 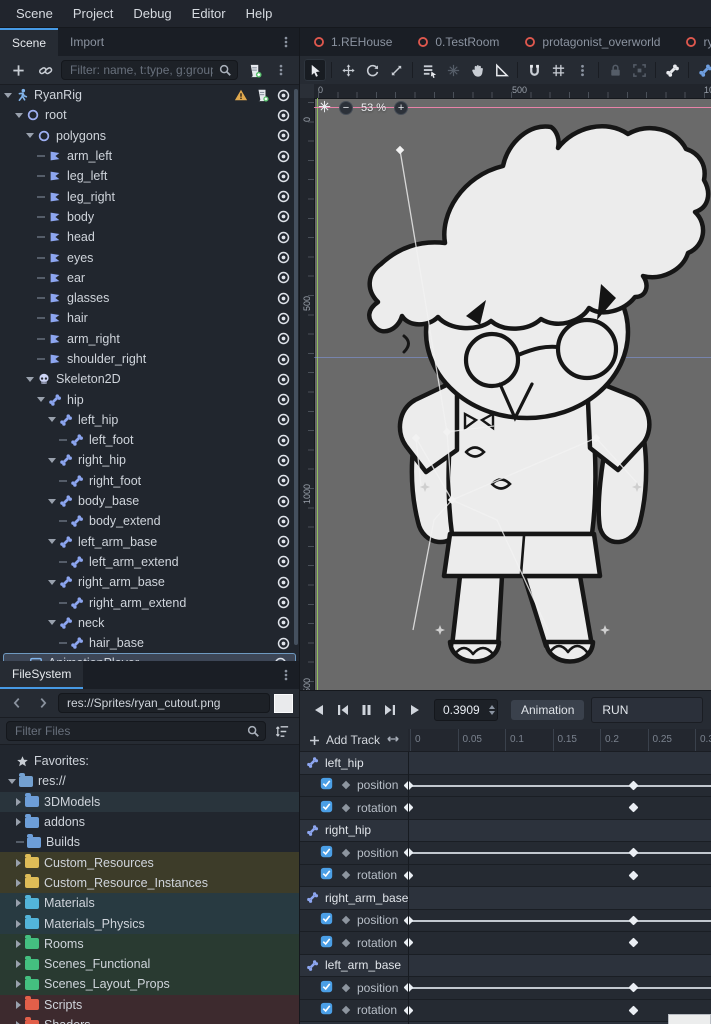 I want to click on folder-Builds: Builds, so click(x=149, y=842).